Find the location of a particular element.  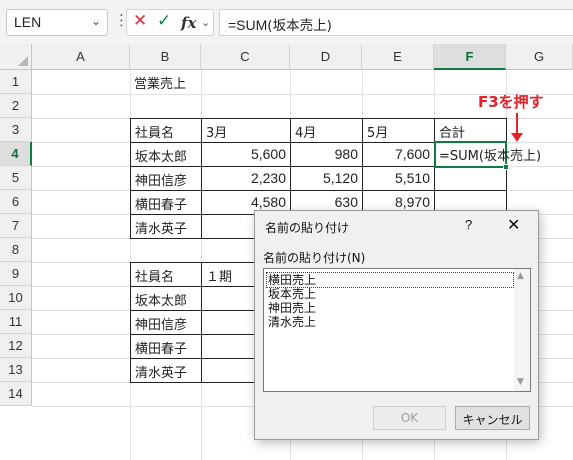

row-header-8: 8 is located at coordinates (16, 250).